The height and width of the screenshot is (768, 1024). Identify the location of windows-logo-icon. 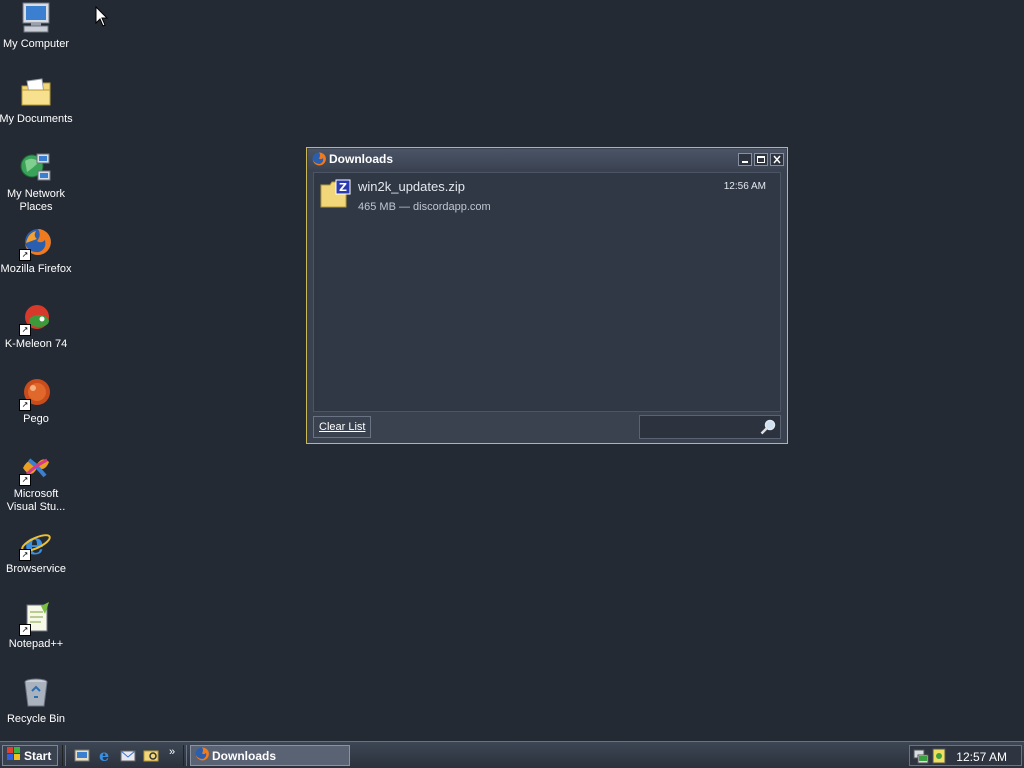
(14, 755).